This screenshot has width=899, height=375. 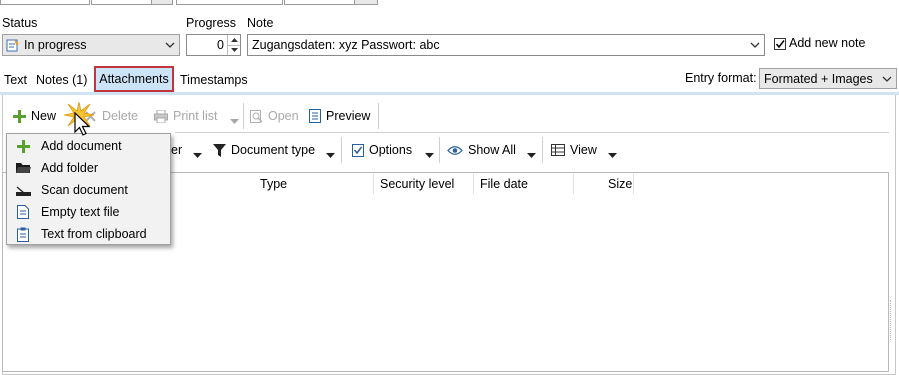 I want to click on progress-label: Progress, so click(x=211, y=23).